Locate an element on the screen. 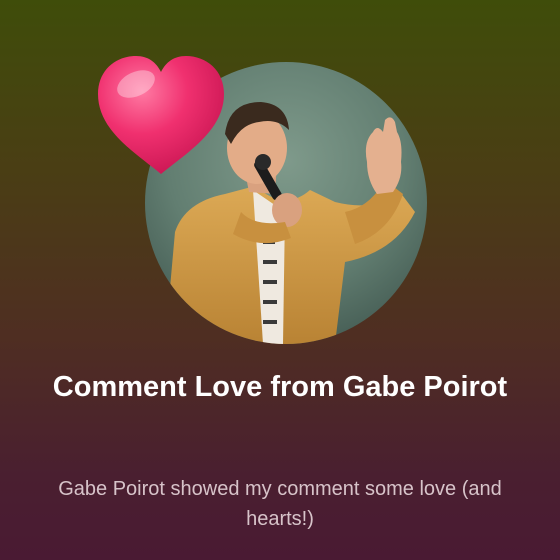  heart-icon is located at coordinates (161, 116).